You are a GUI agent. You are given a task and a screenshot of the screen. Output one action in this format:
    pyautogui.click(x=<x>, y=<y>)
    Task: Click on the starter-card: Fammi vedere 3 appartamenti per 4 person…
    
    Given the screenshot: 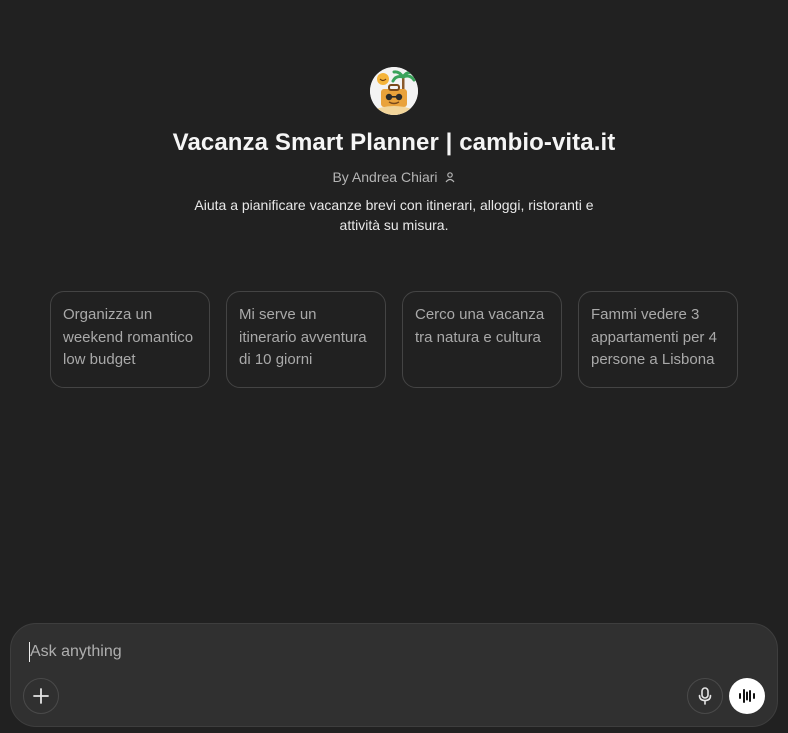 What is the action you would take?
    pyautogui.click(x=658, y=339)
    